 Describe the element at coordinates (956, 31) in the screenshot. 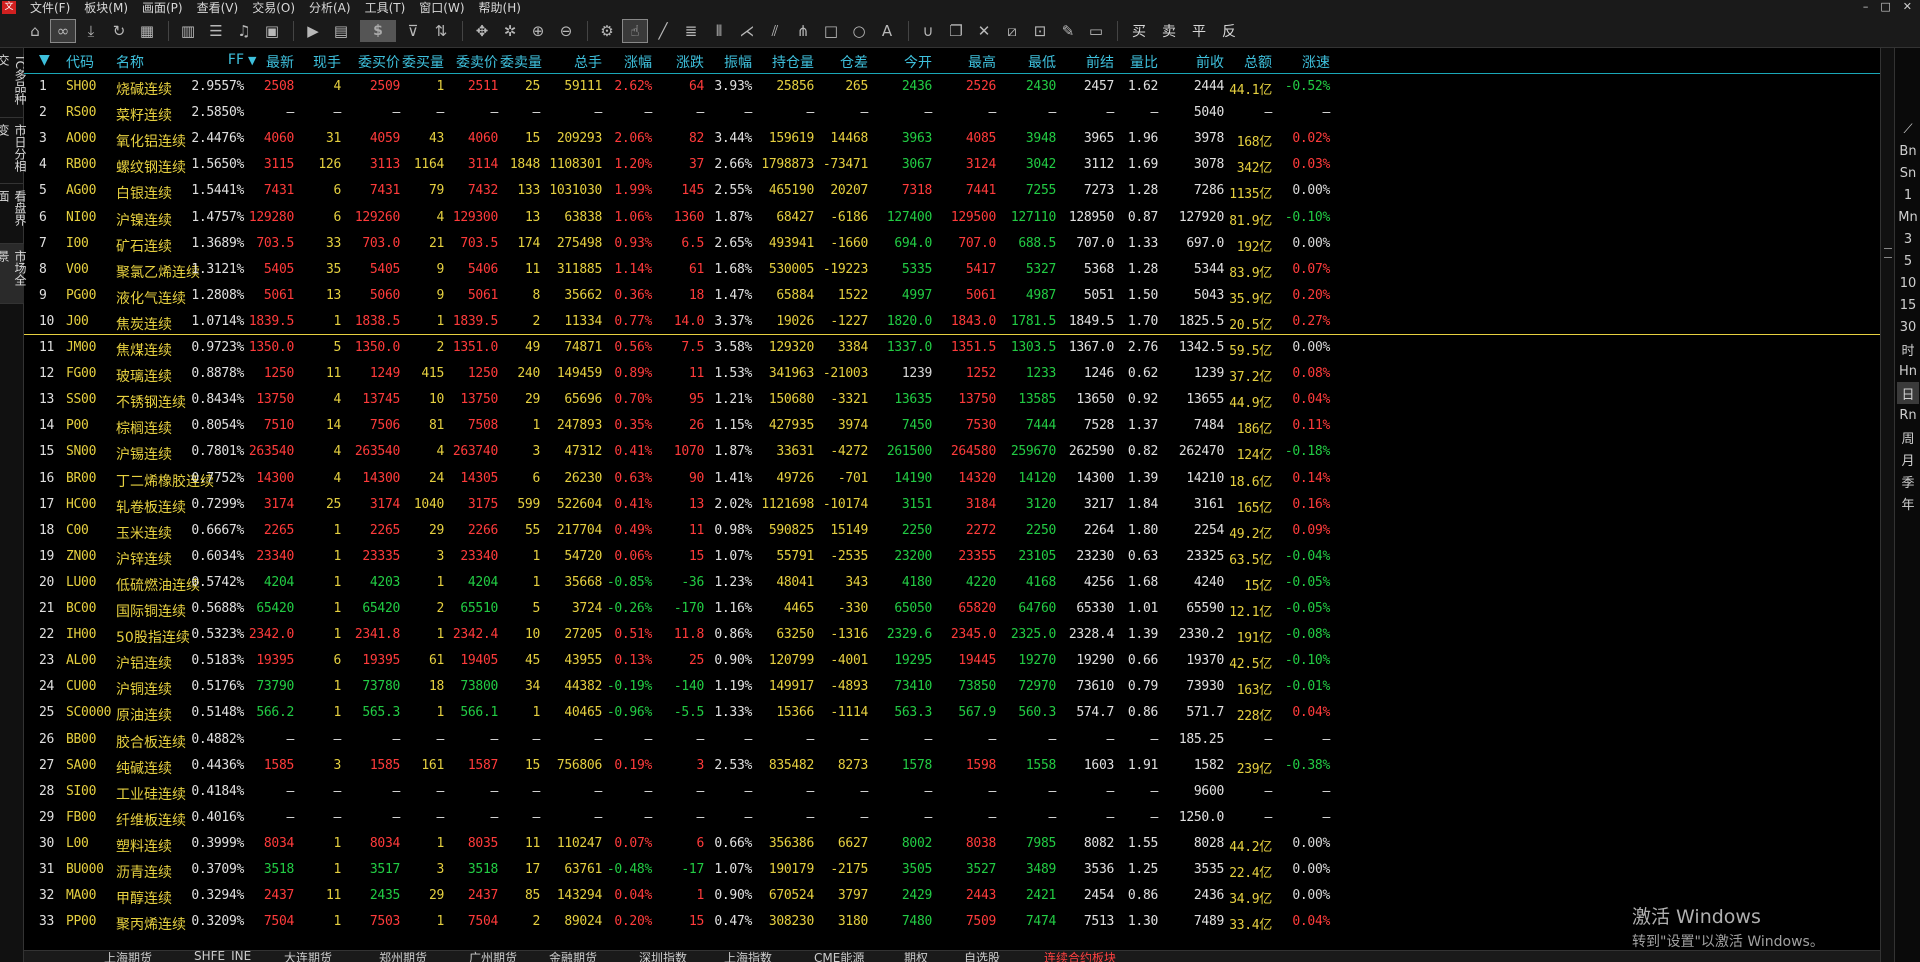

I see `copy-icon: ❐` at that location.